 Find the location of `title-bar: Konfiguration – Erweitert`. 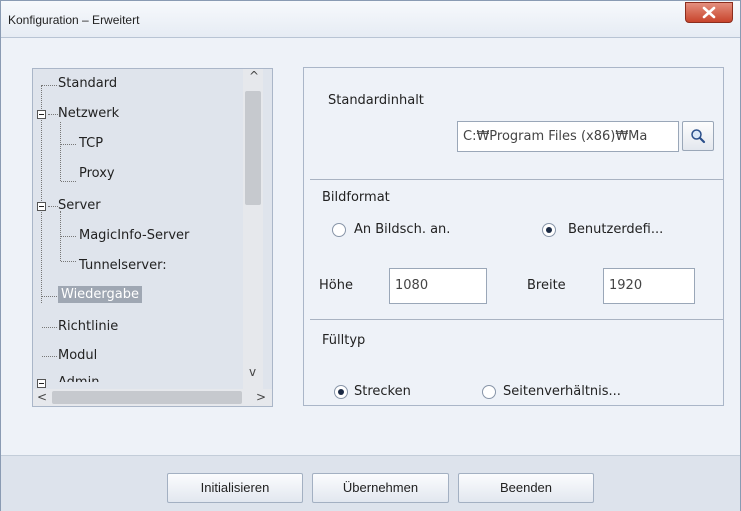

title-bar: Konfiguration – Erweitert is located at coordinates (370, 19).